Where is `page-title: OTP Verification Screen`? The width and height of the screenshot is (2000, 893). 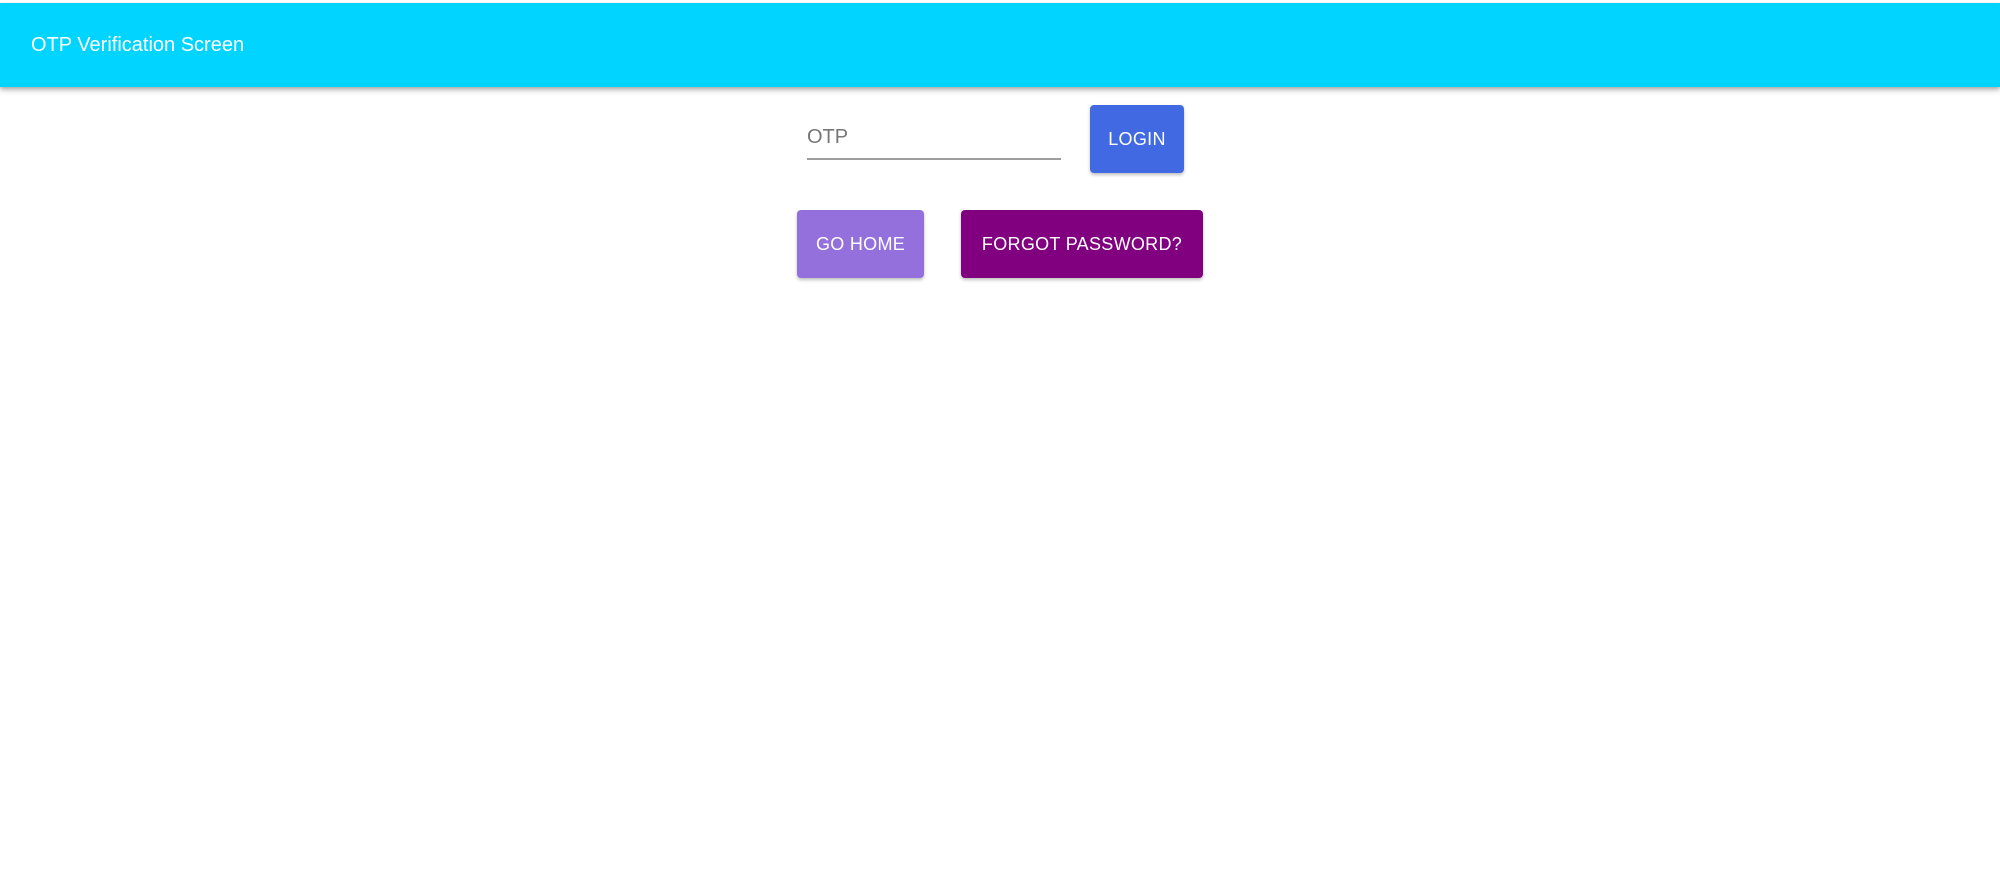 page-title: OTP Verification Screen is located at coordinates (138, 44).